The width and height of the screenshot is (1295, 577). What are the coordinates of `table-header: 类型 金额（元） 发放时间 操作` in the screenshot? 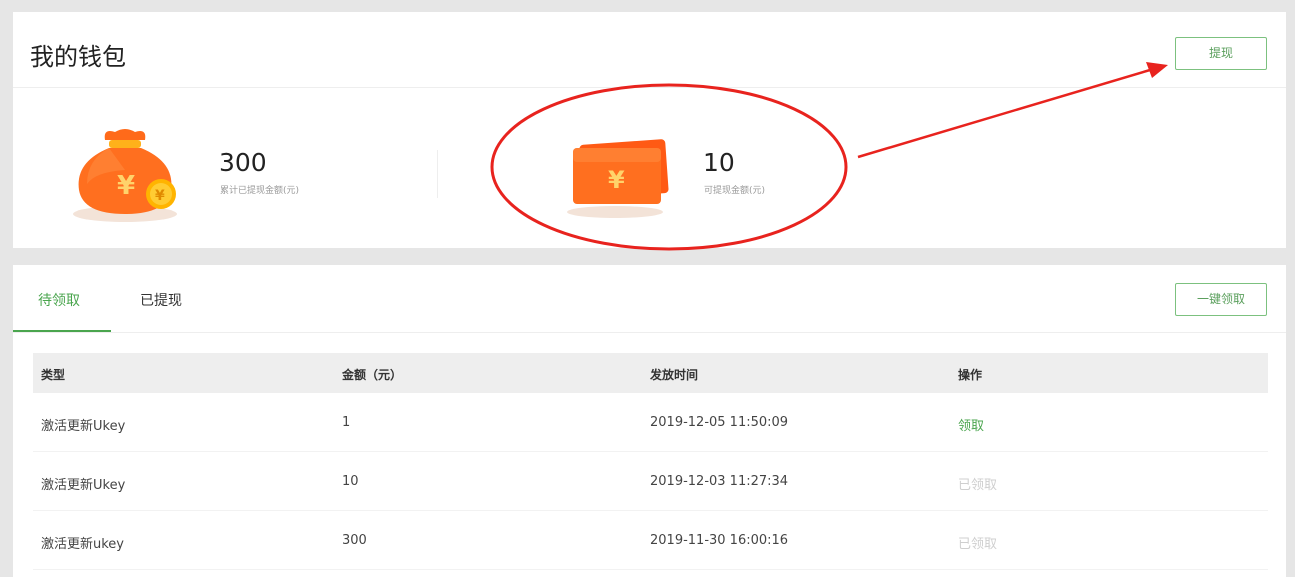 It's located at (650, 373).